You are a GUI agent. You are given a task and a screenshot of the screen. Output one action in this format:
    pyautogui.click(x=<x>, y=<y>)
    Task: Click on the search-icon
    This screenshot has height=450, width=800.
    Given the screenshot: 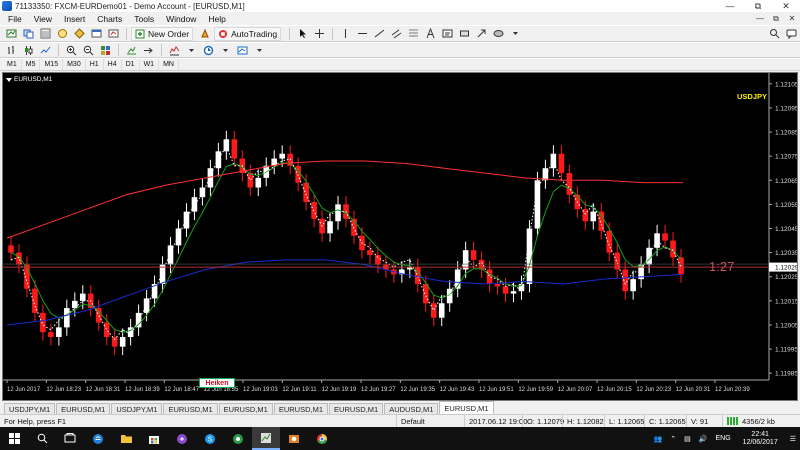 What is the action you would take?
    pyautogui.click(x=774, y=34)
    